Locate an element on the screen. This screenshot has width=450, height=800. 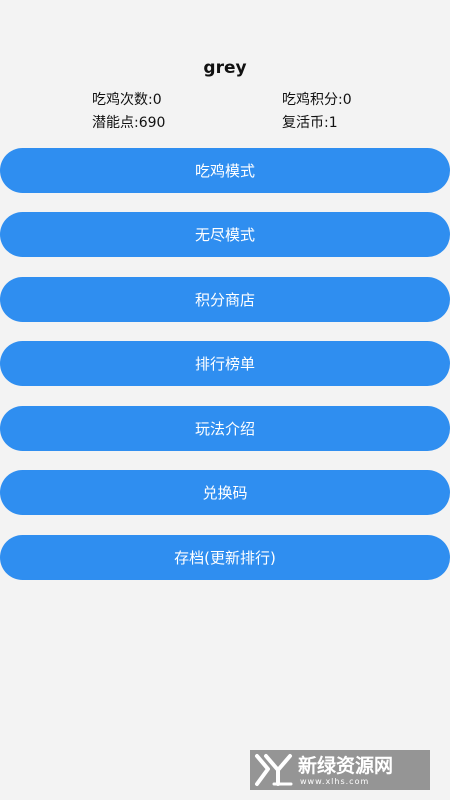
points-shop-button: 积分商店 is located at coordinates (225, 299).